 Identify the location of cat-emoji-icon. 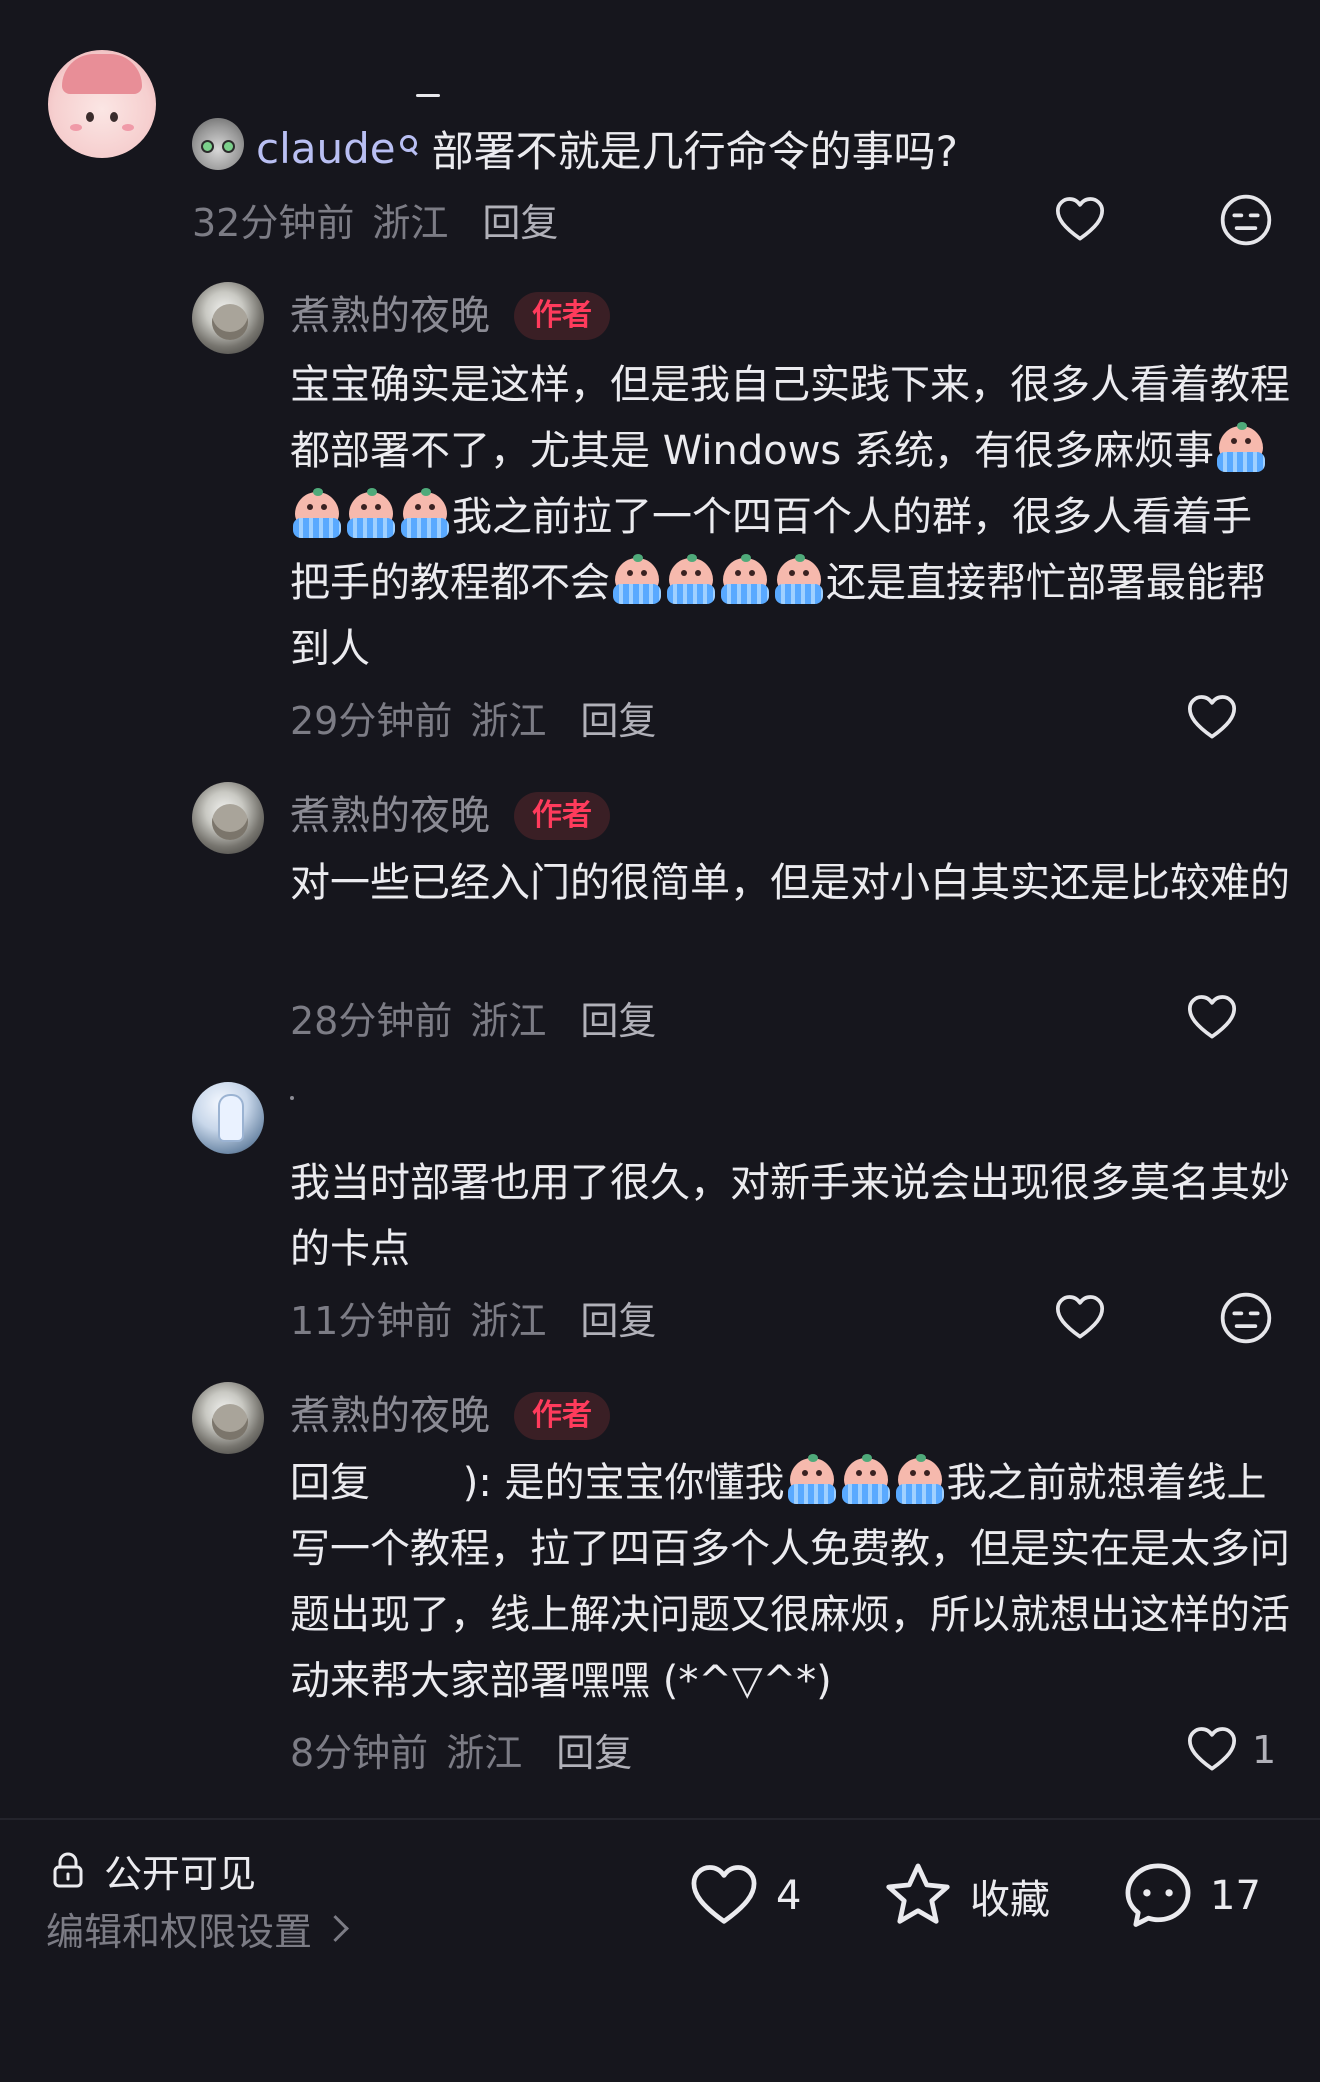
(218, 144).